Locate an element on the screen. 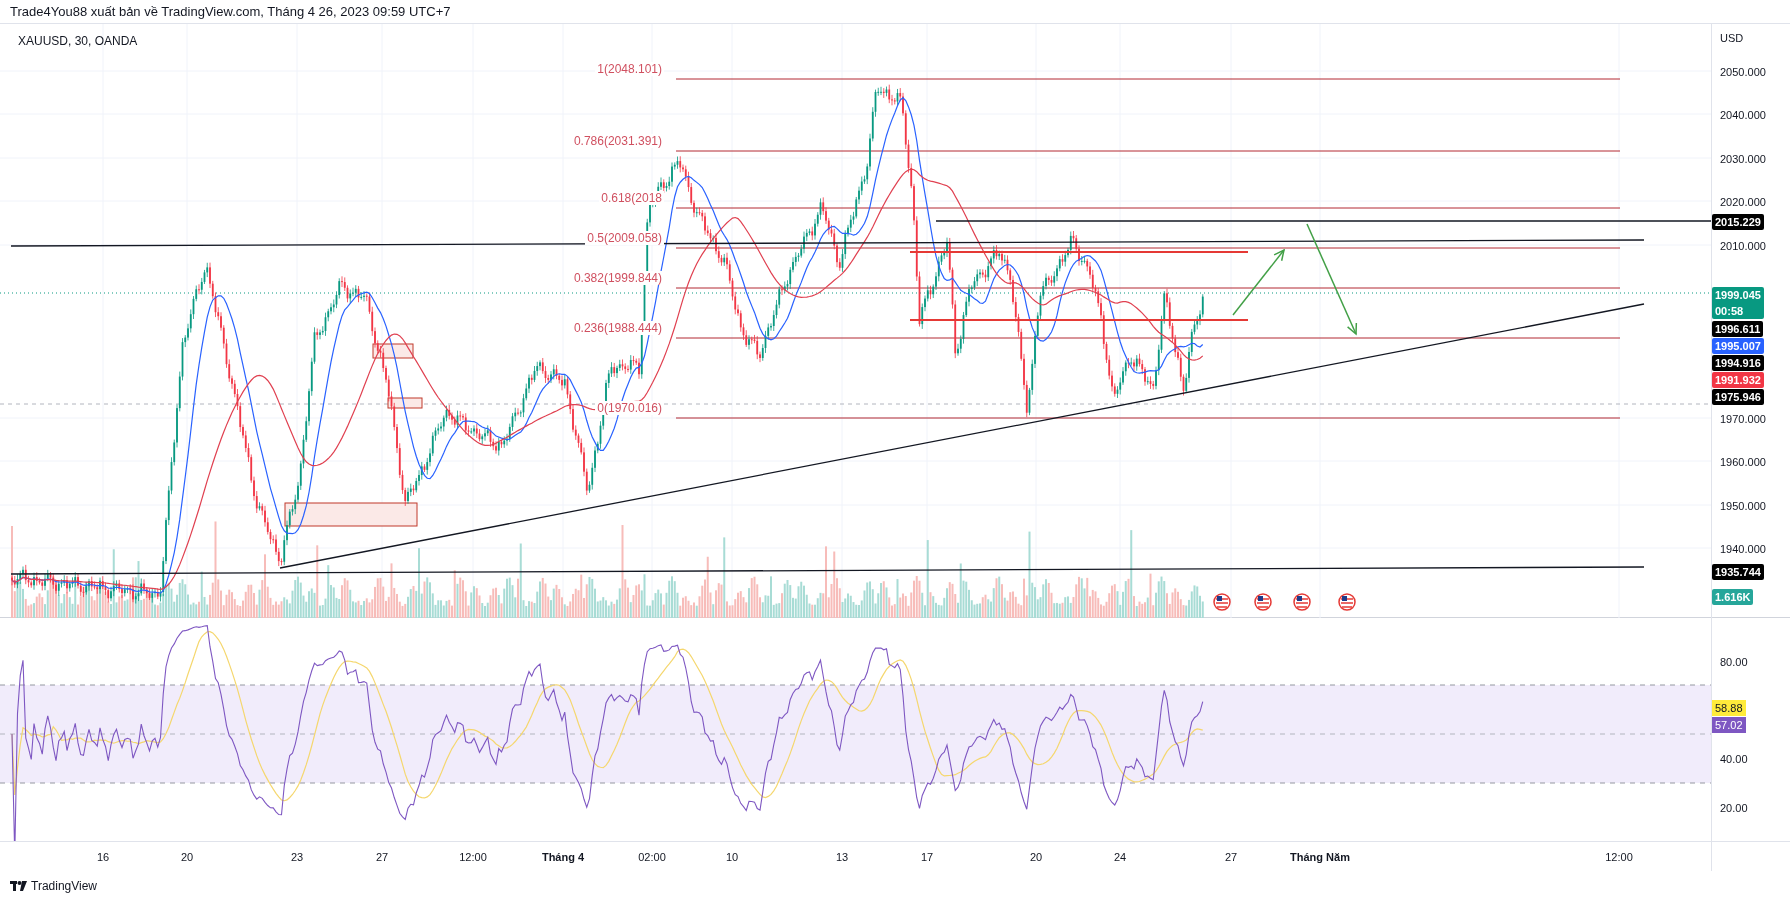 This screenshot has height=901, width=1790. time-axis-label: 17 is located at coordinates (927, 857).